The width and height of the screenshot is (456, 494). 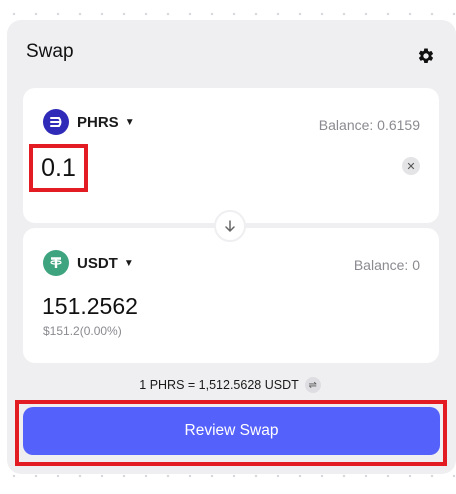 I want to click on switch-direction-button, so click(x=230, y=226).